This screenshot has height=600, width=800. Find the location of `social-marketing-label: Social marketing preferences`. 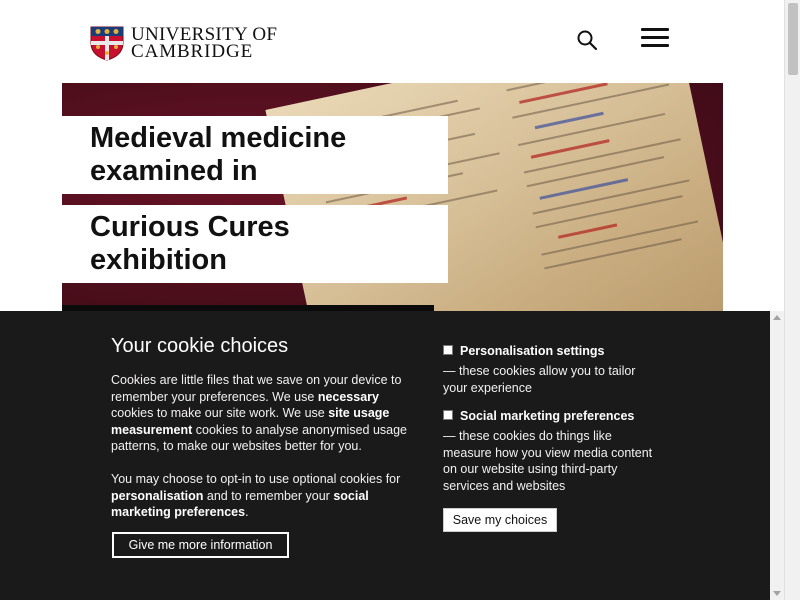

social-marketing-label: Social marketing preferences is located at coordinates (547, 416).